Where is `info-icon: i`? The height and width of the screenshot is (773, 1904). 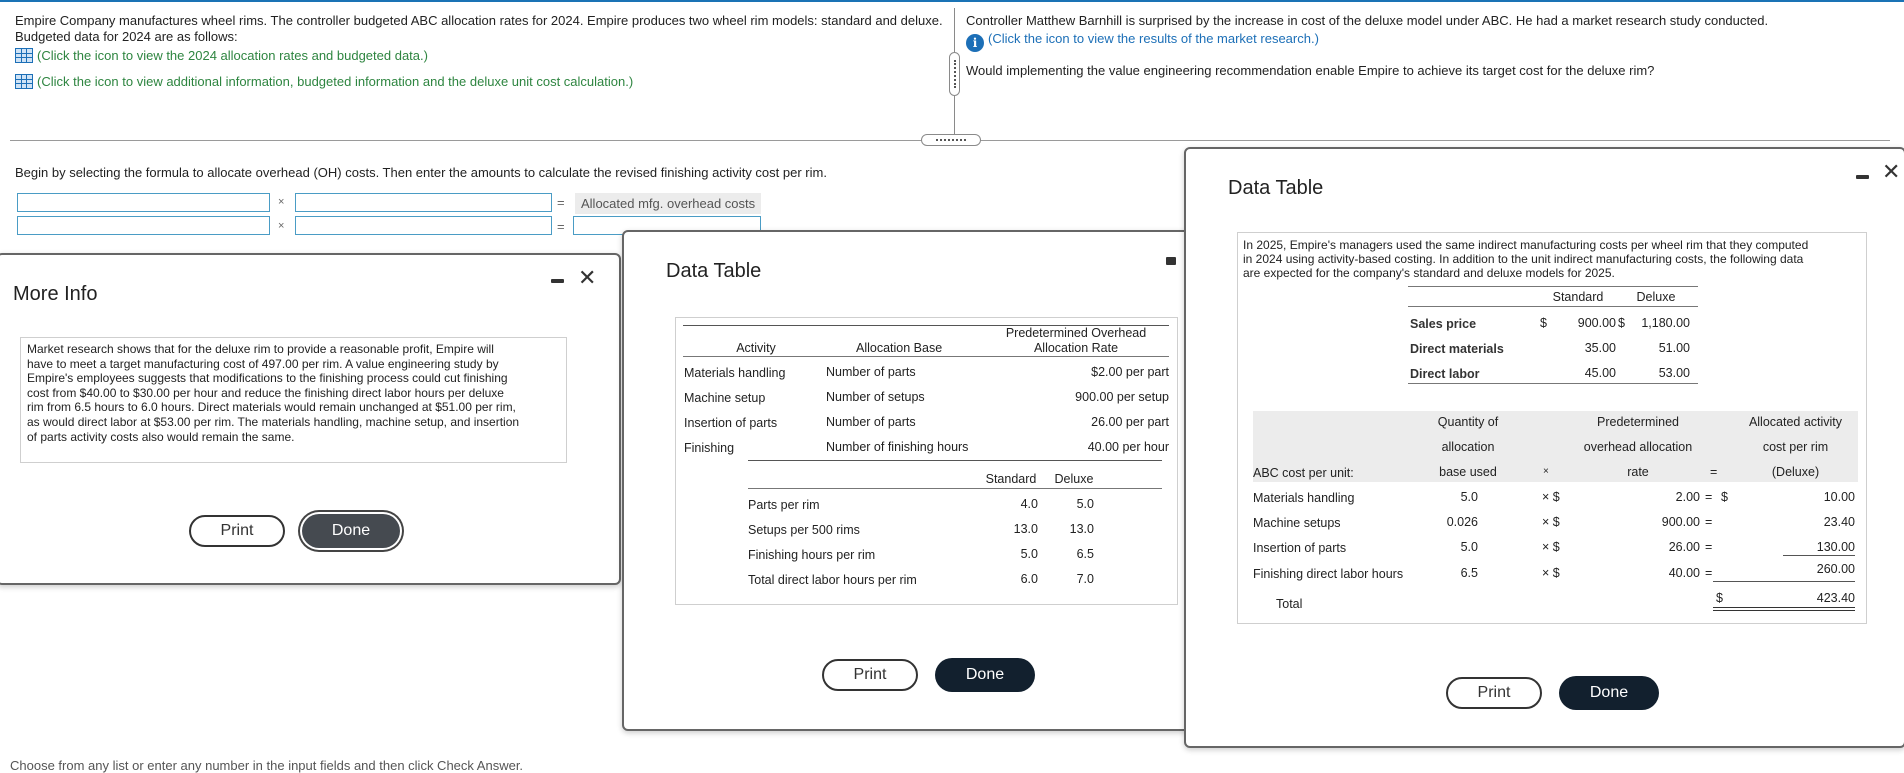 info-icon: i is located at coordinates (975, 43).